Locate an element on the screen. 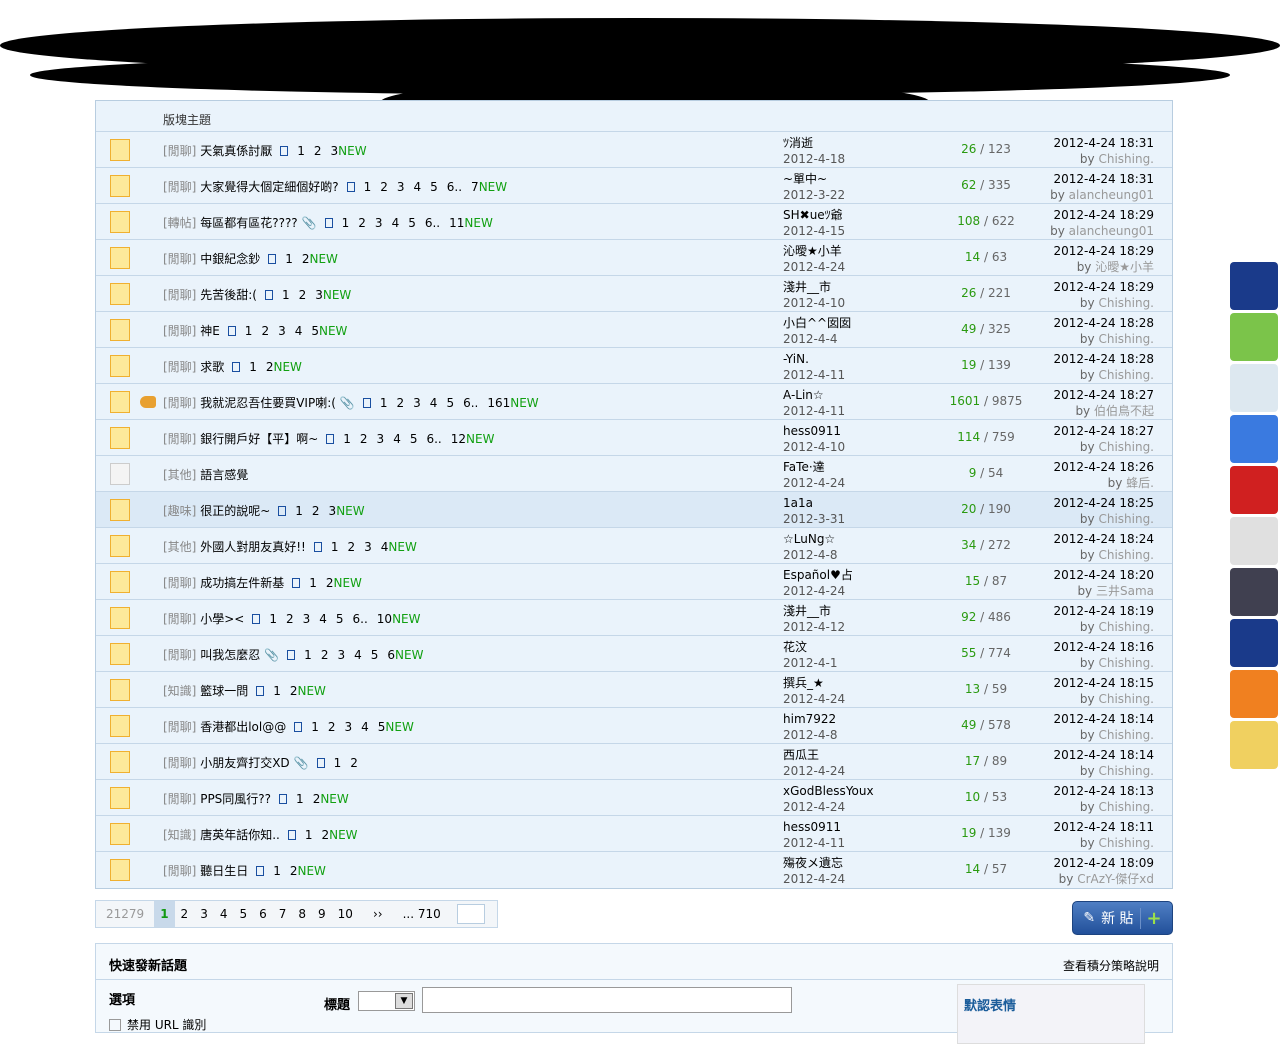 The width and height of the screenshot is (1280, 1044). thread-title-link: 聽日生日 is located at coordinates (224, 871).